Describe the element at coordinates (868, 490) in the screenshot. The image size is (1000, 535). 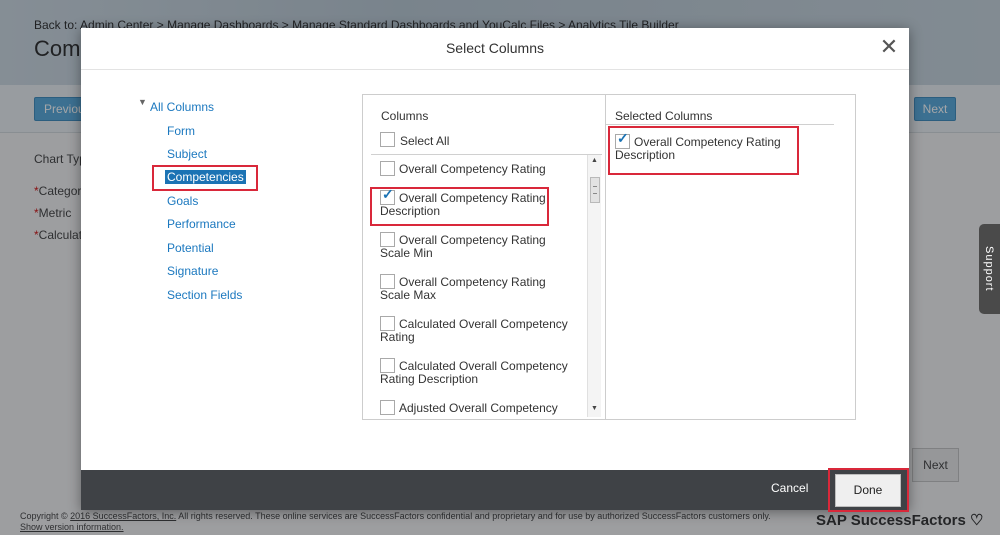
I see `highlight-box-done` at that location.